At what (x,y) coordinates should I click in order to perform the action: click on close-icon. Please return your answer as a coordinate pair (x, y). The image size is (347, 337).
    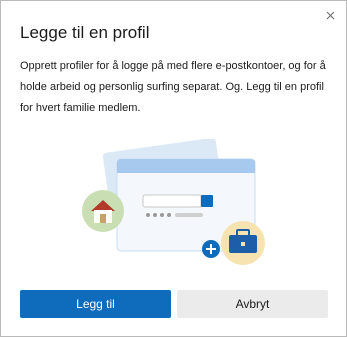
    Looking at the image, I should click on (330, 15).